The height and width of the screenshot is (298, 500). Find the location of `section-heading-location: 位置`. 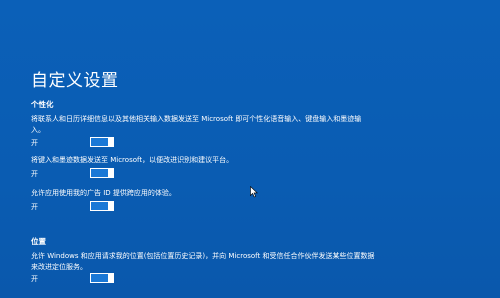

section-heading-location: 位置 is located at coordinates (38, 241).